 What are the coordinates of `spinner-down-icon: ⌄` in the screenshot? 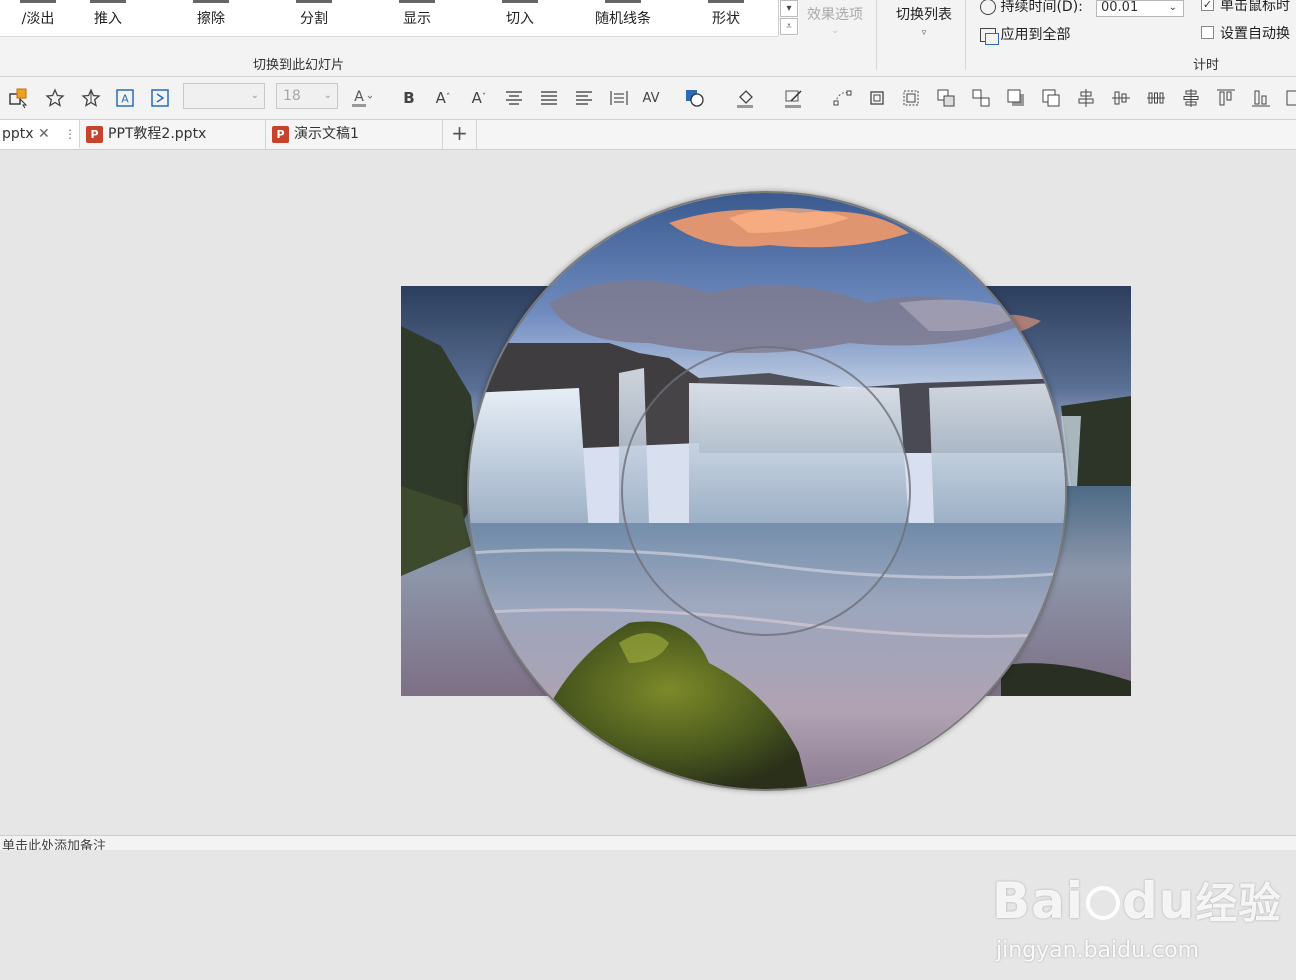 It's located at (1173, 8).